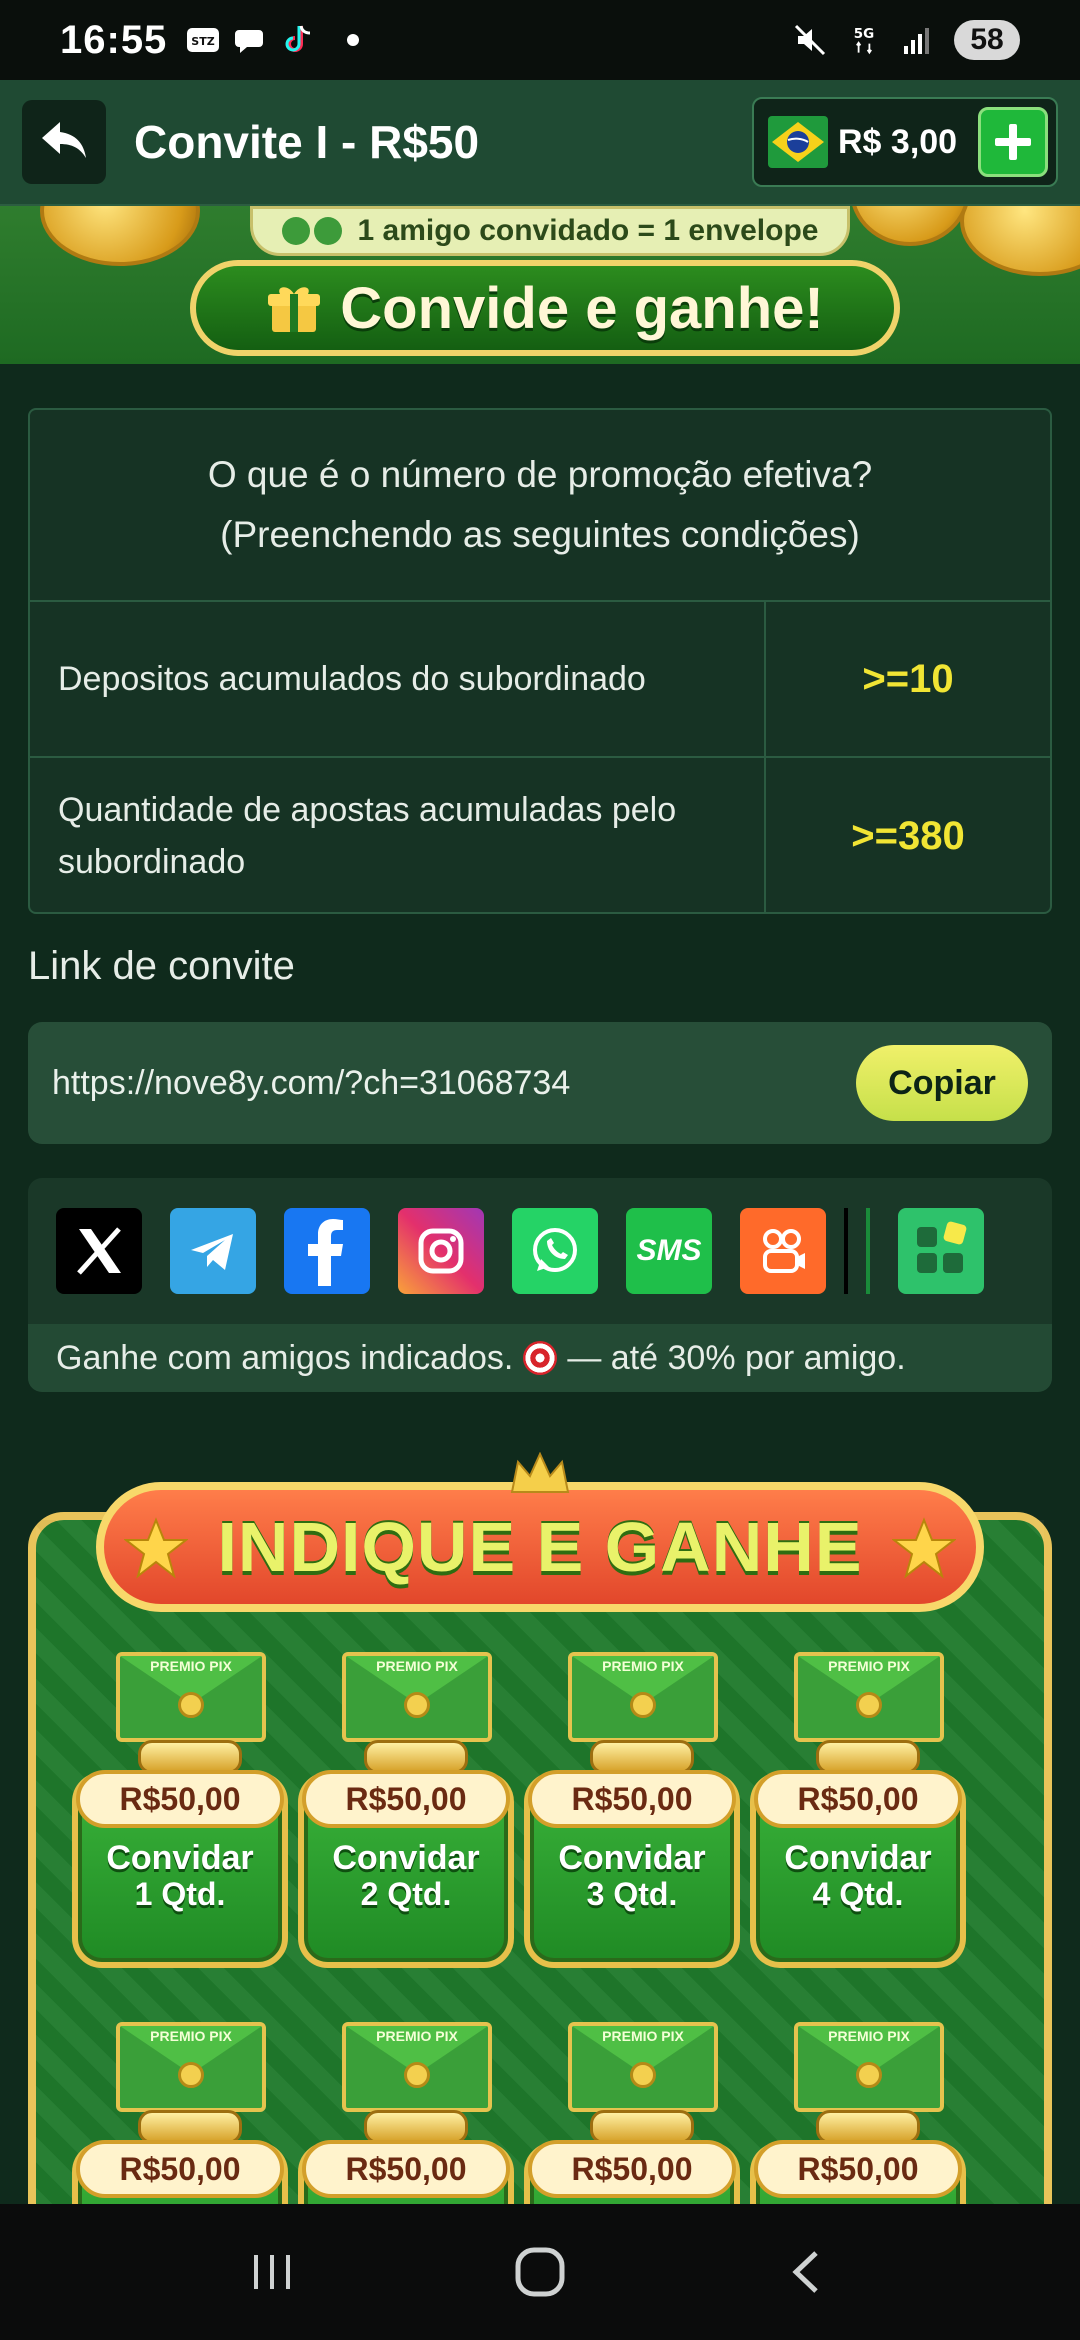 The width and height of the screenshot is (1080, 2340). I want to click on invite-quantity: 1 Qtd., so click(180, 1894).